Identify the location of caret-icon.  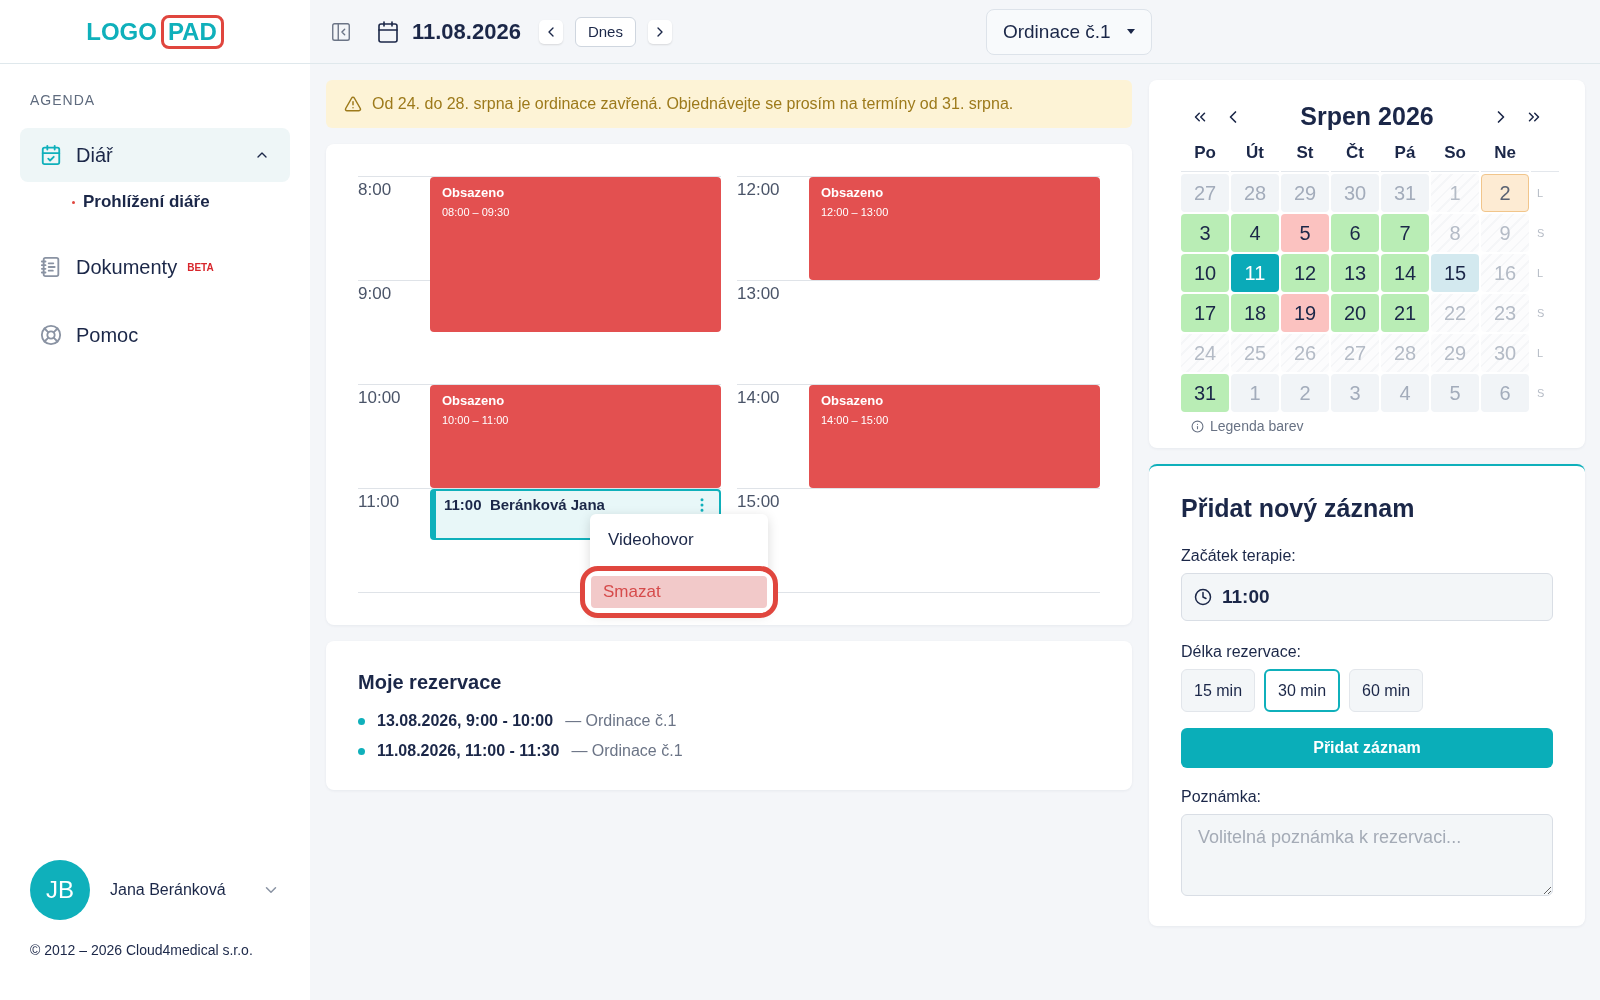
(1130, 31).